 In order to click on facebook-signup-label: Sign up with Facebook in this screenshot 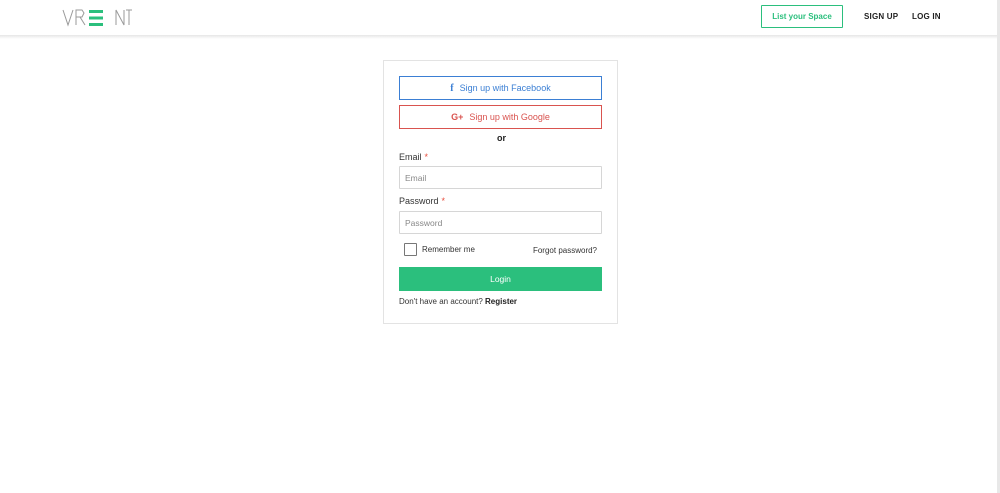, I will do `click(505, 88)`.